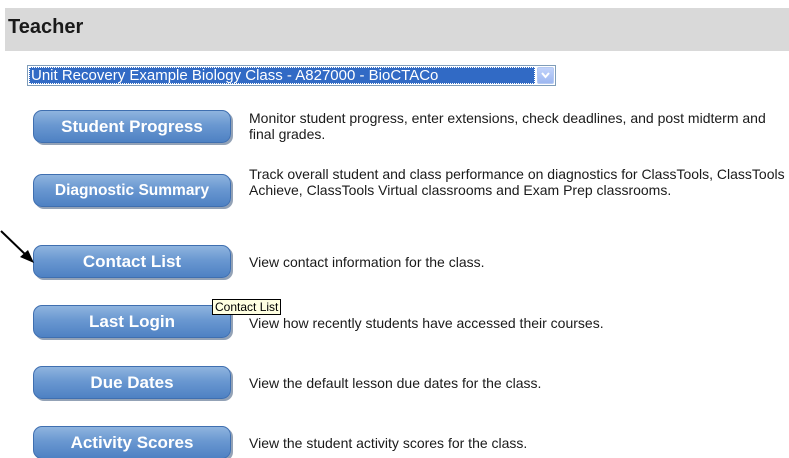 The height and width of the screenshot is (458, 789). What do you see at coordinates (397, 29) in the screenshot?
I see `header-bar: Teacher` at bounding box center [397, 29].